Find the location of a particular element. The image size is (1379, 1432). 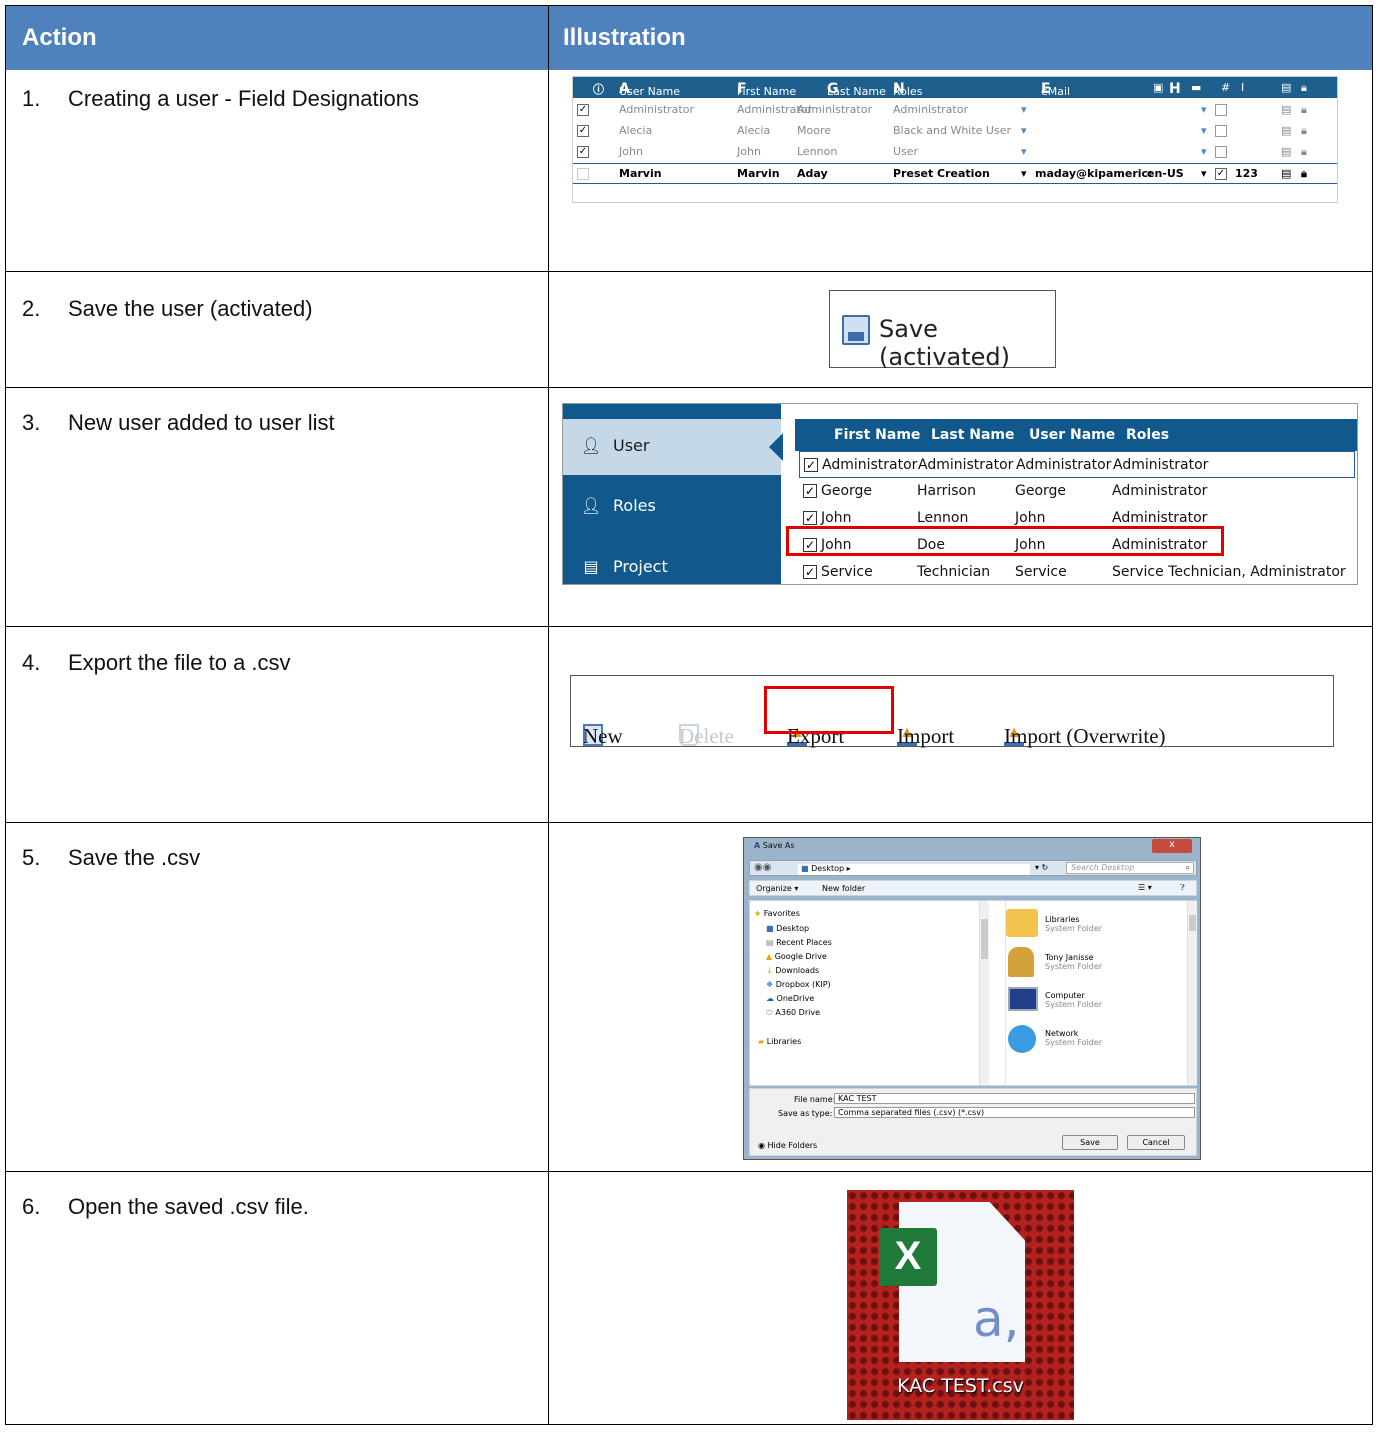

save-button: Save is located at coordinates (1090, 1142).